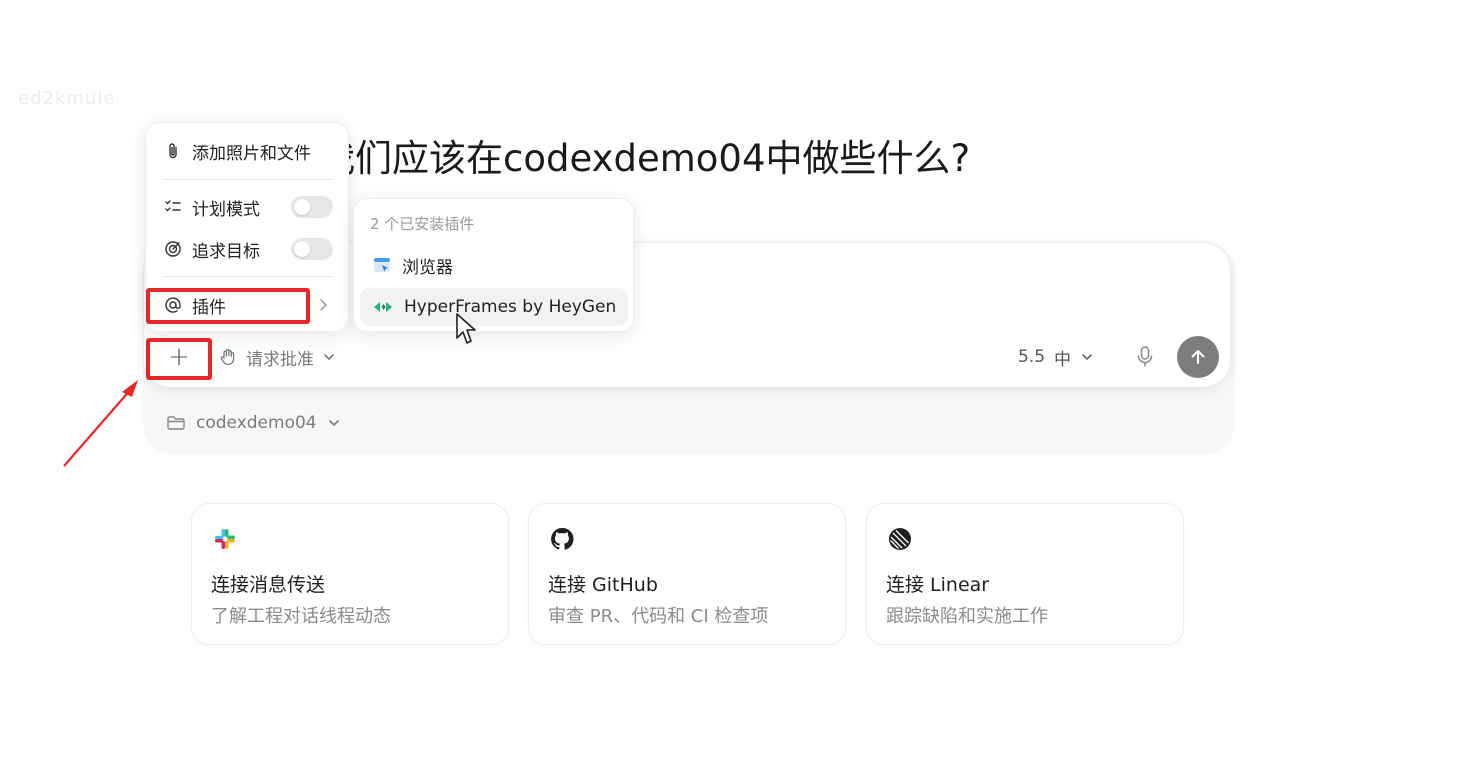  What do you see at coordinates (658, 616) in the screenshot?
I see `card-subtitle: 审查 PR、代码和 CI 检查项` at bounding box center [658, 616].